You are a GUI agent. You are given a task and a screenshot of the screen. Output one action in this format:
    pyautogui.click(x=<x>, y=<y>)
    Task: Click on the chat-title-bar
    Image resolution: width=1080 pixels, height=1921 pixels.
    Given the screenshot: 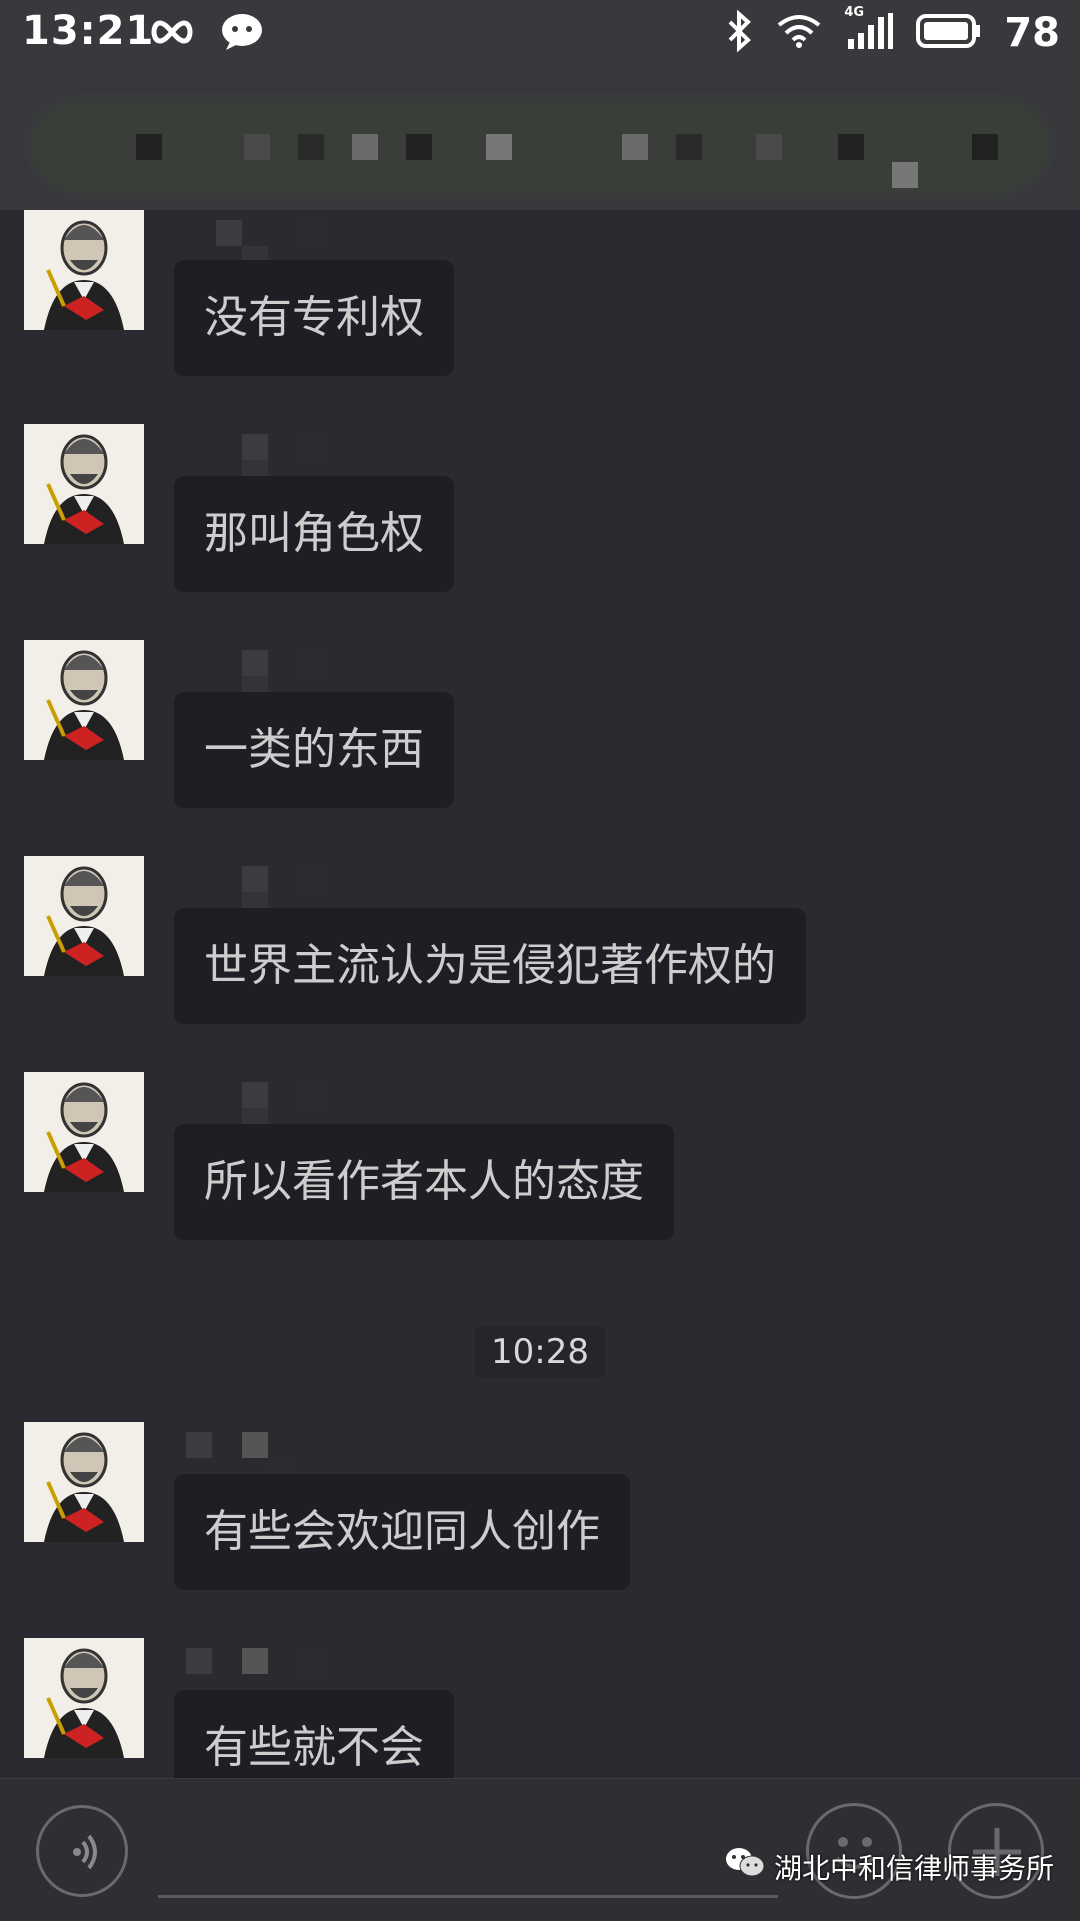 What is the action you would take?
    pyautogui.click(x=540, y=139)
    